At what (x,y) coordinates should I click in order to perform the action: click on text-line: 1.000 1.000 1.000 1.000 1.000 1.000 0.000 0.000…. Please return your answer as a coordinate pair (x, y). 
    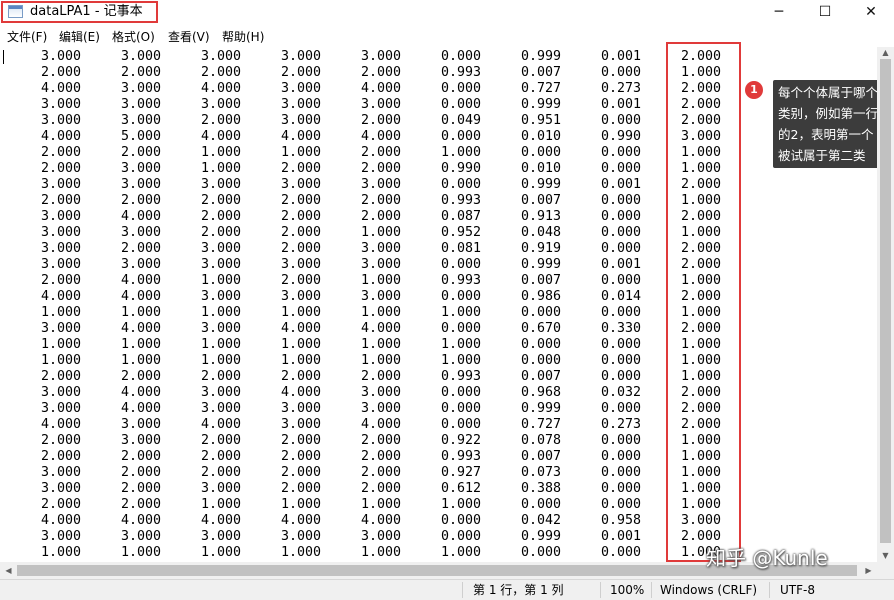
    Looking at the image, I should click on (438, 345).